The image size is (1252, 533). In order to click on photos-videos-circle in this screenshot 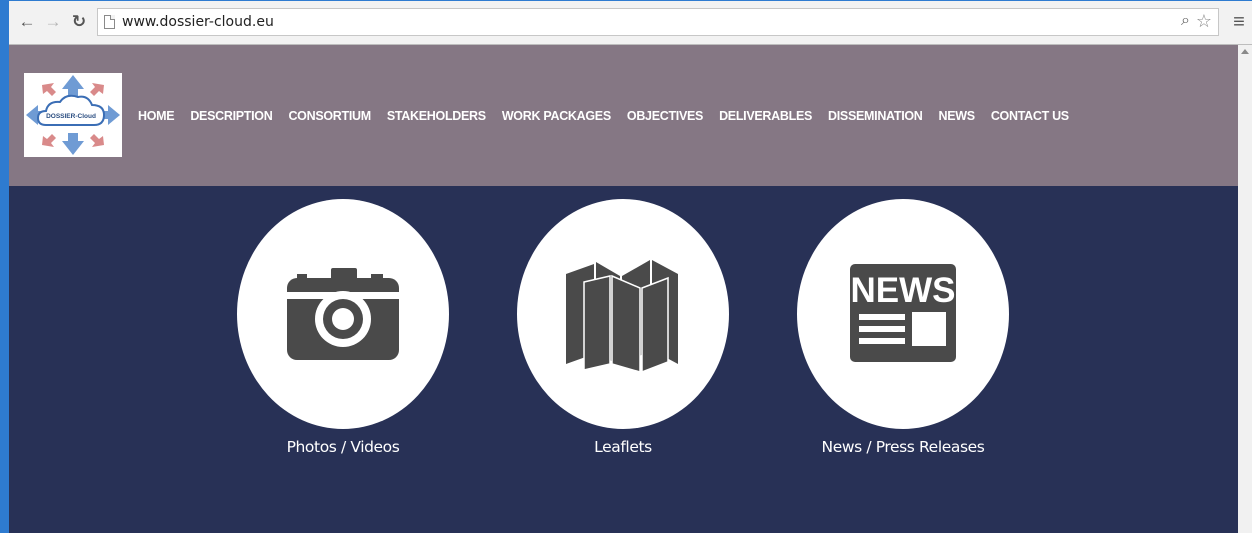, I will do `click(343, 314)`.